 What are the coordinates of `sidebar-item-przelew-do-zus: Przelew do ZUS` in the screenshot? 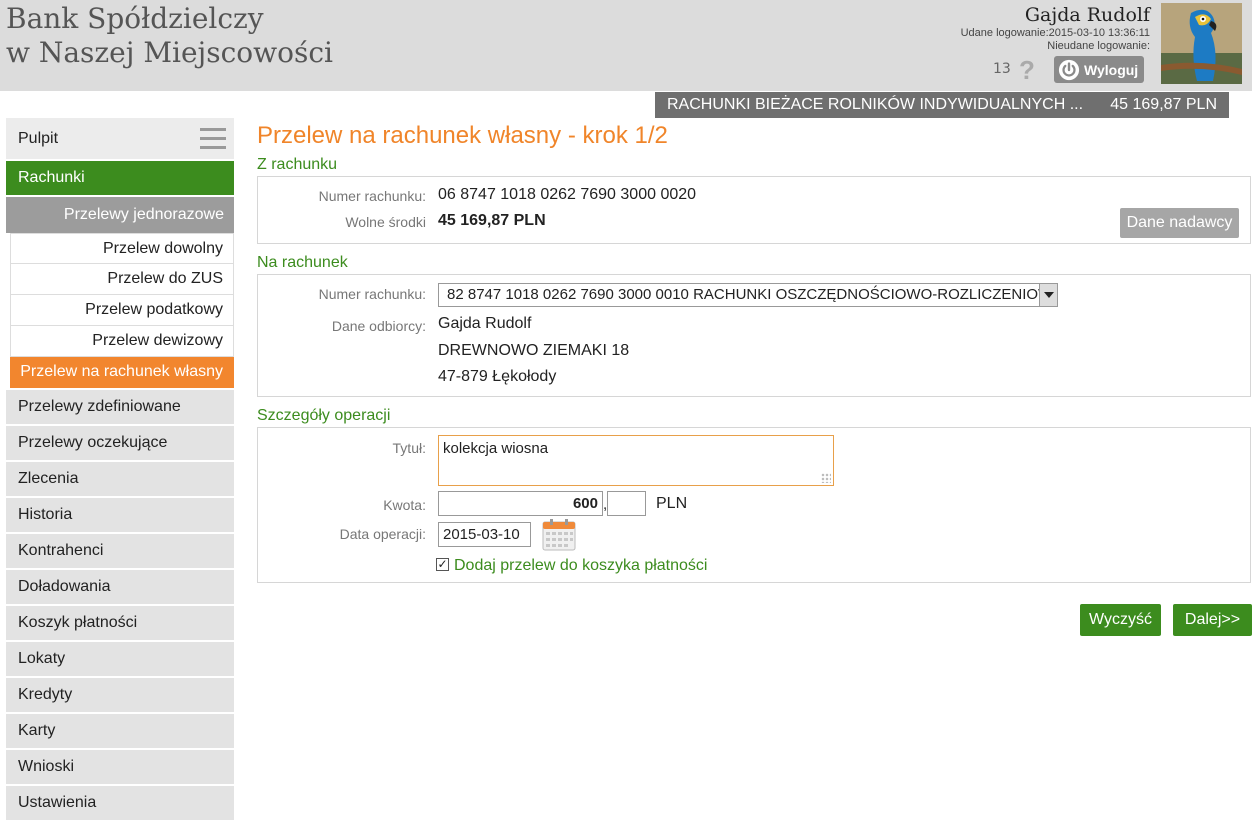 It's located at (122, 279).